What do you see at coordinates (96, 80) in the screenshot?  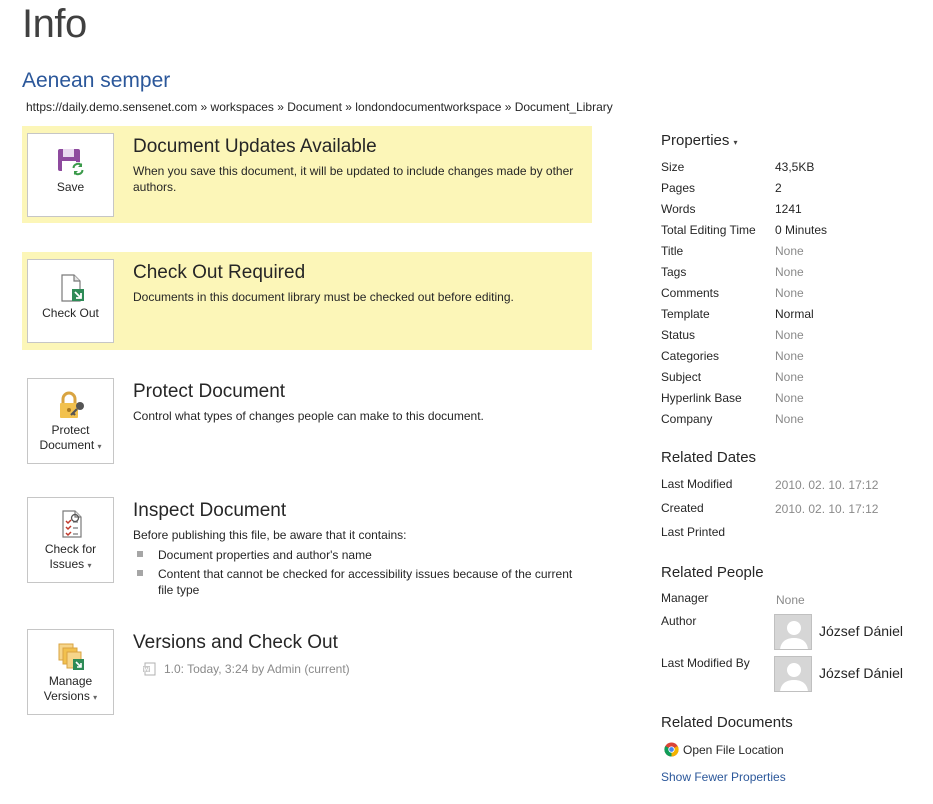 I see `document-title: Aenean semper` at bounding box center [96, 80].